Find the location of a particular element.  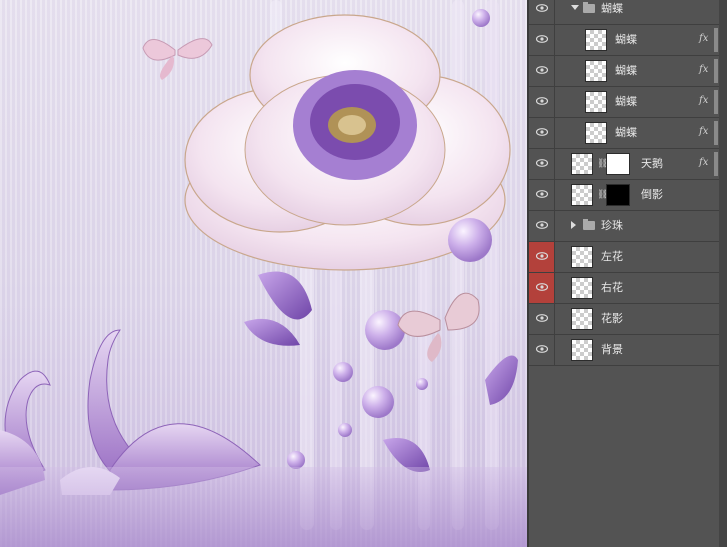

chevron-down-icon is located at coordinates (575, 7).